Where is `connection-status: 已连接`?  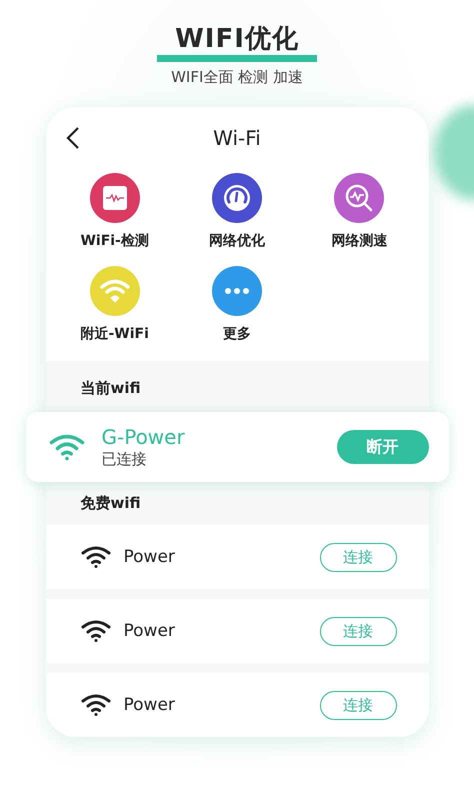 connection-status: 已连接 is located at coordinates (125, 459).